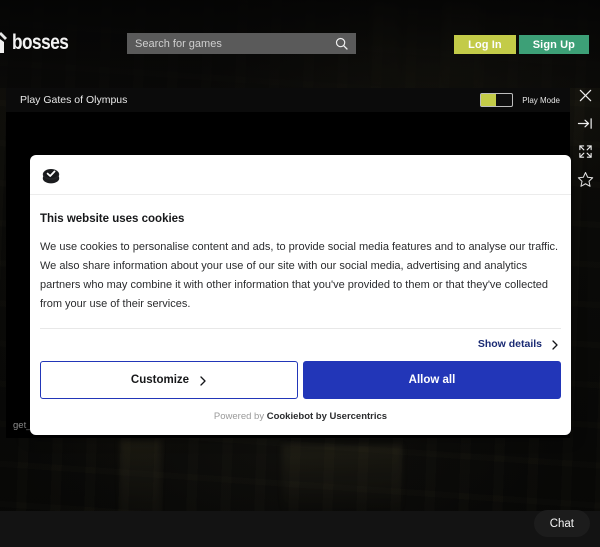 The width and height of the screenshot is (600, 547). What do you see at coordinates (509, 343) in the screenshot?
I see `show-details-label: Show details` at bounding box center [509, 343].